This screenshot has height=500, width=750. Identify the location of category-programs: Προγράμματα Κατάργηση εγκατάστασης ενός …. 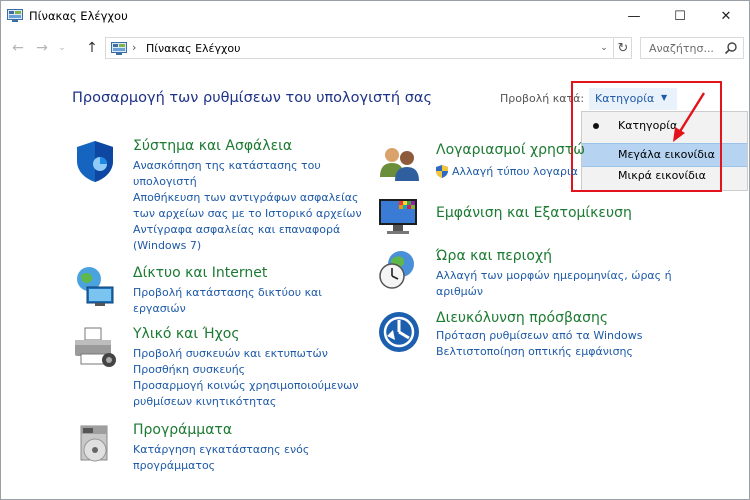
(223, 447).